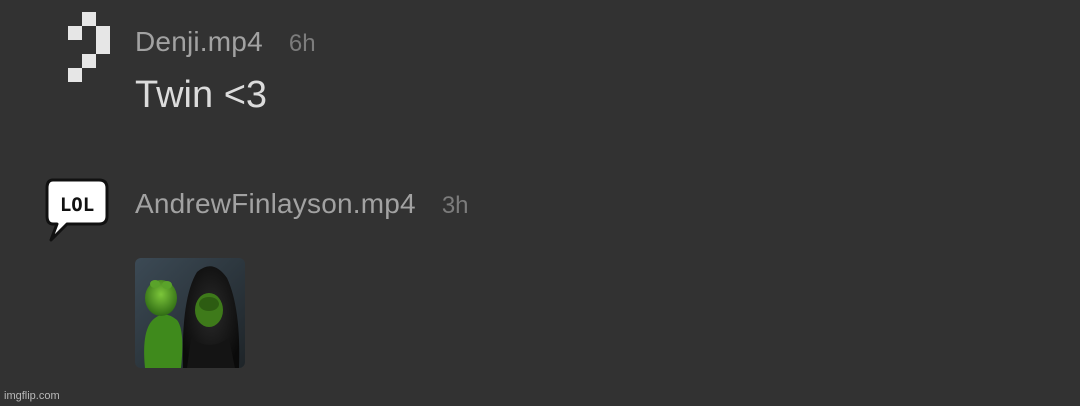 This screenshot has width=1080, height=406. Describe the element at coordinates (190, 313) in the screenshot. I see `evil-kermit-meme-image` at that location.